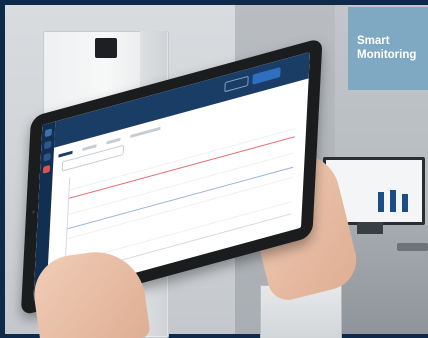 The image size is (428, 338). I want to click on badge-text: Smart Monitoring, so click(387, 48).